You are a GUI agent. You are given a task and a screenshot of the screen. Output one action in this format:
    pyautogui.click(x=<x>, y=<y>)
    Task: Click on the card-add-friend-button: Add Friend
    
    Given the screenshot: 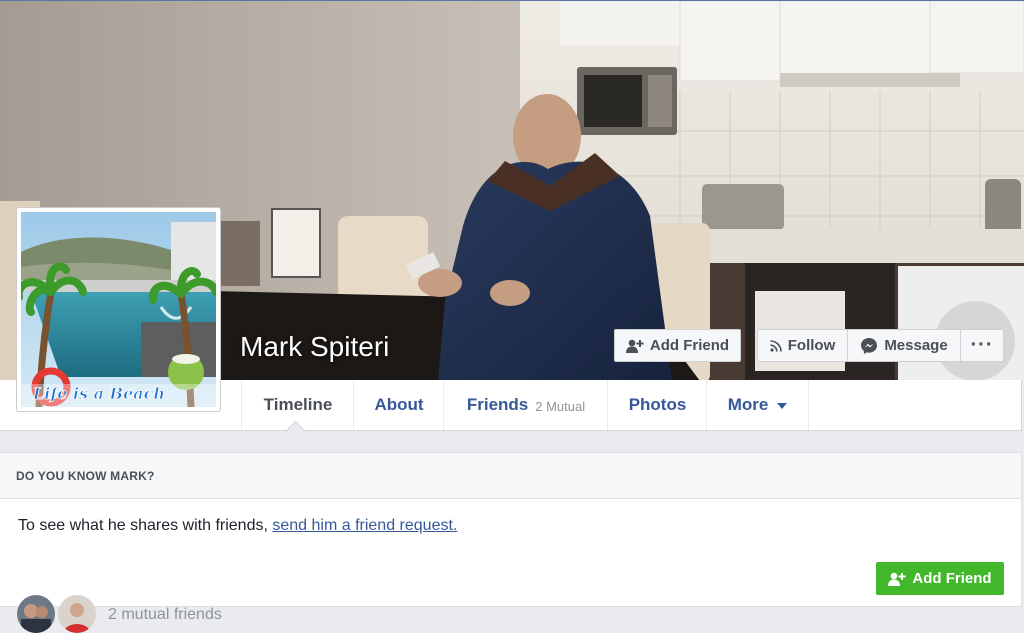 What is the action you would take?
    pyautogui.click(x=940, y=578)
    